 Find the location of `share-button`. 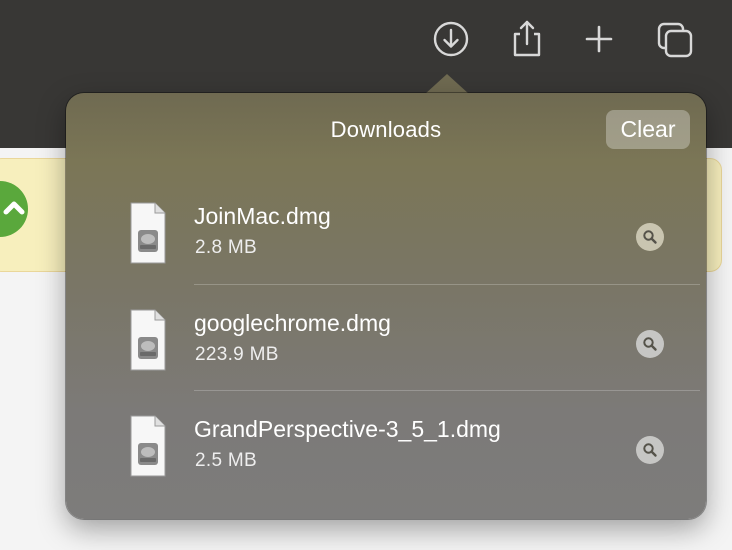

share-button is located at coordinates (526, 39).